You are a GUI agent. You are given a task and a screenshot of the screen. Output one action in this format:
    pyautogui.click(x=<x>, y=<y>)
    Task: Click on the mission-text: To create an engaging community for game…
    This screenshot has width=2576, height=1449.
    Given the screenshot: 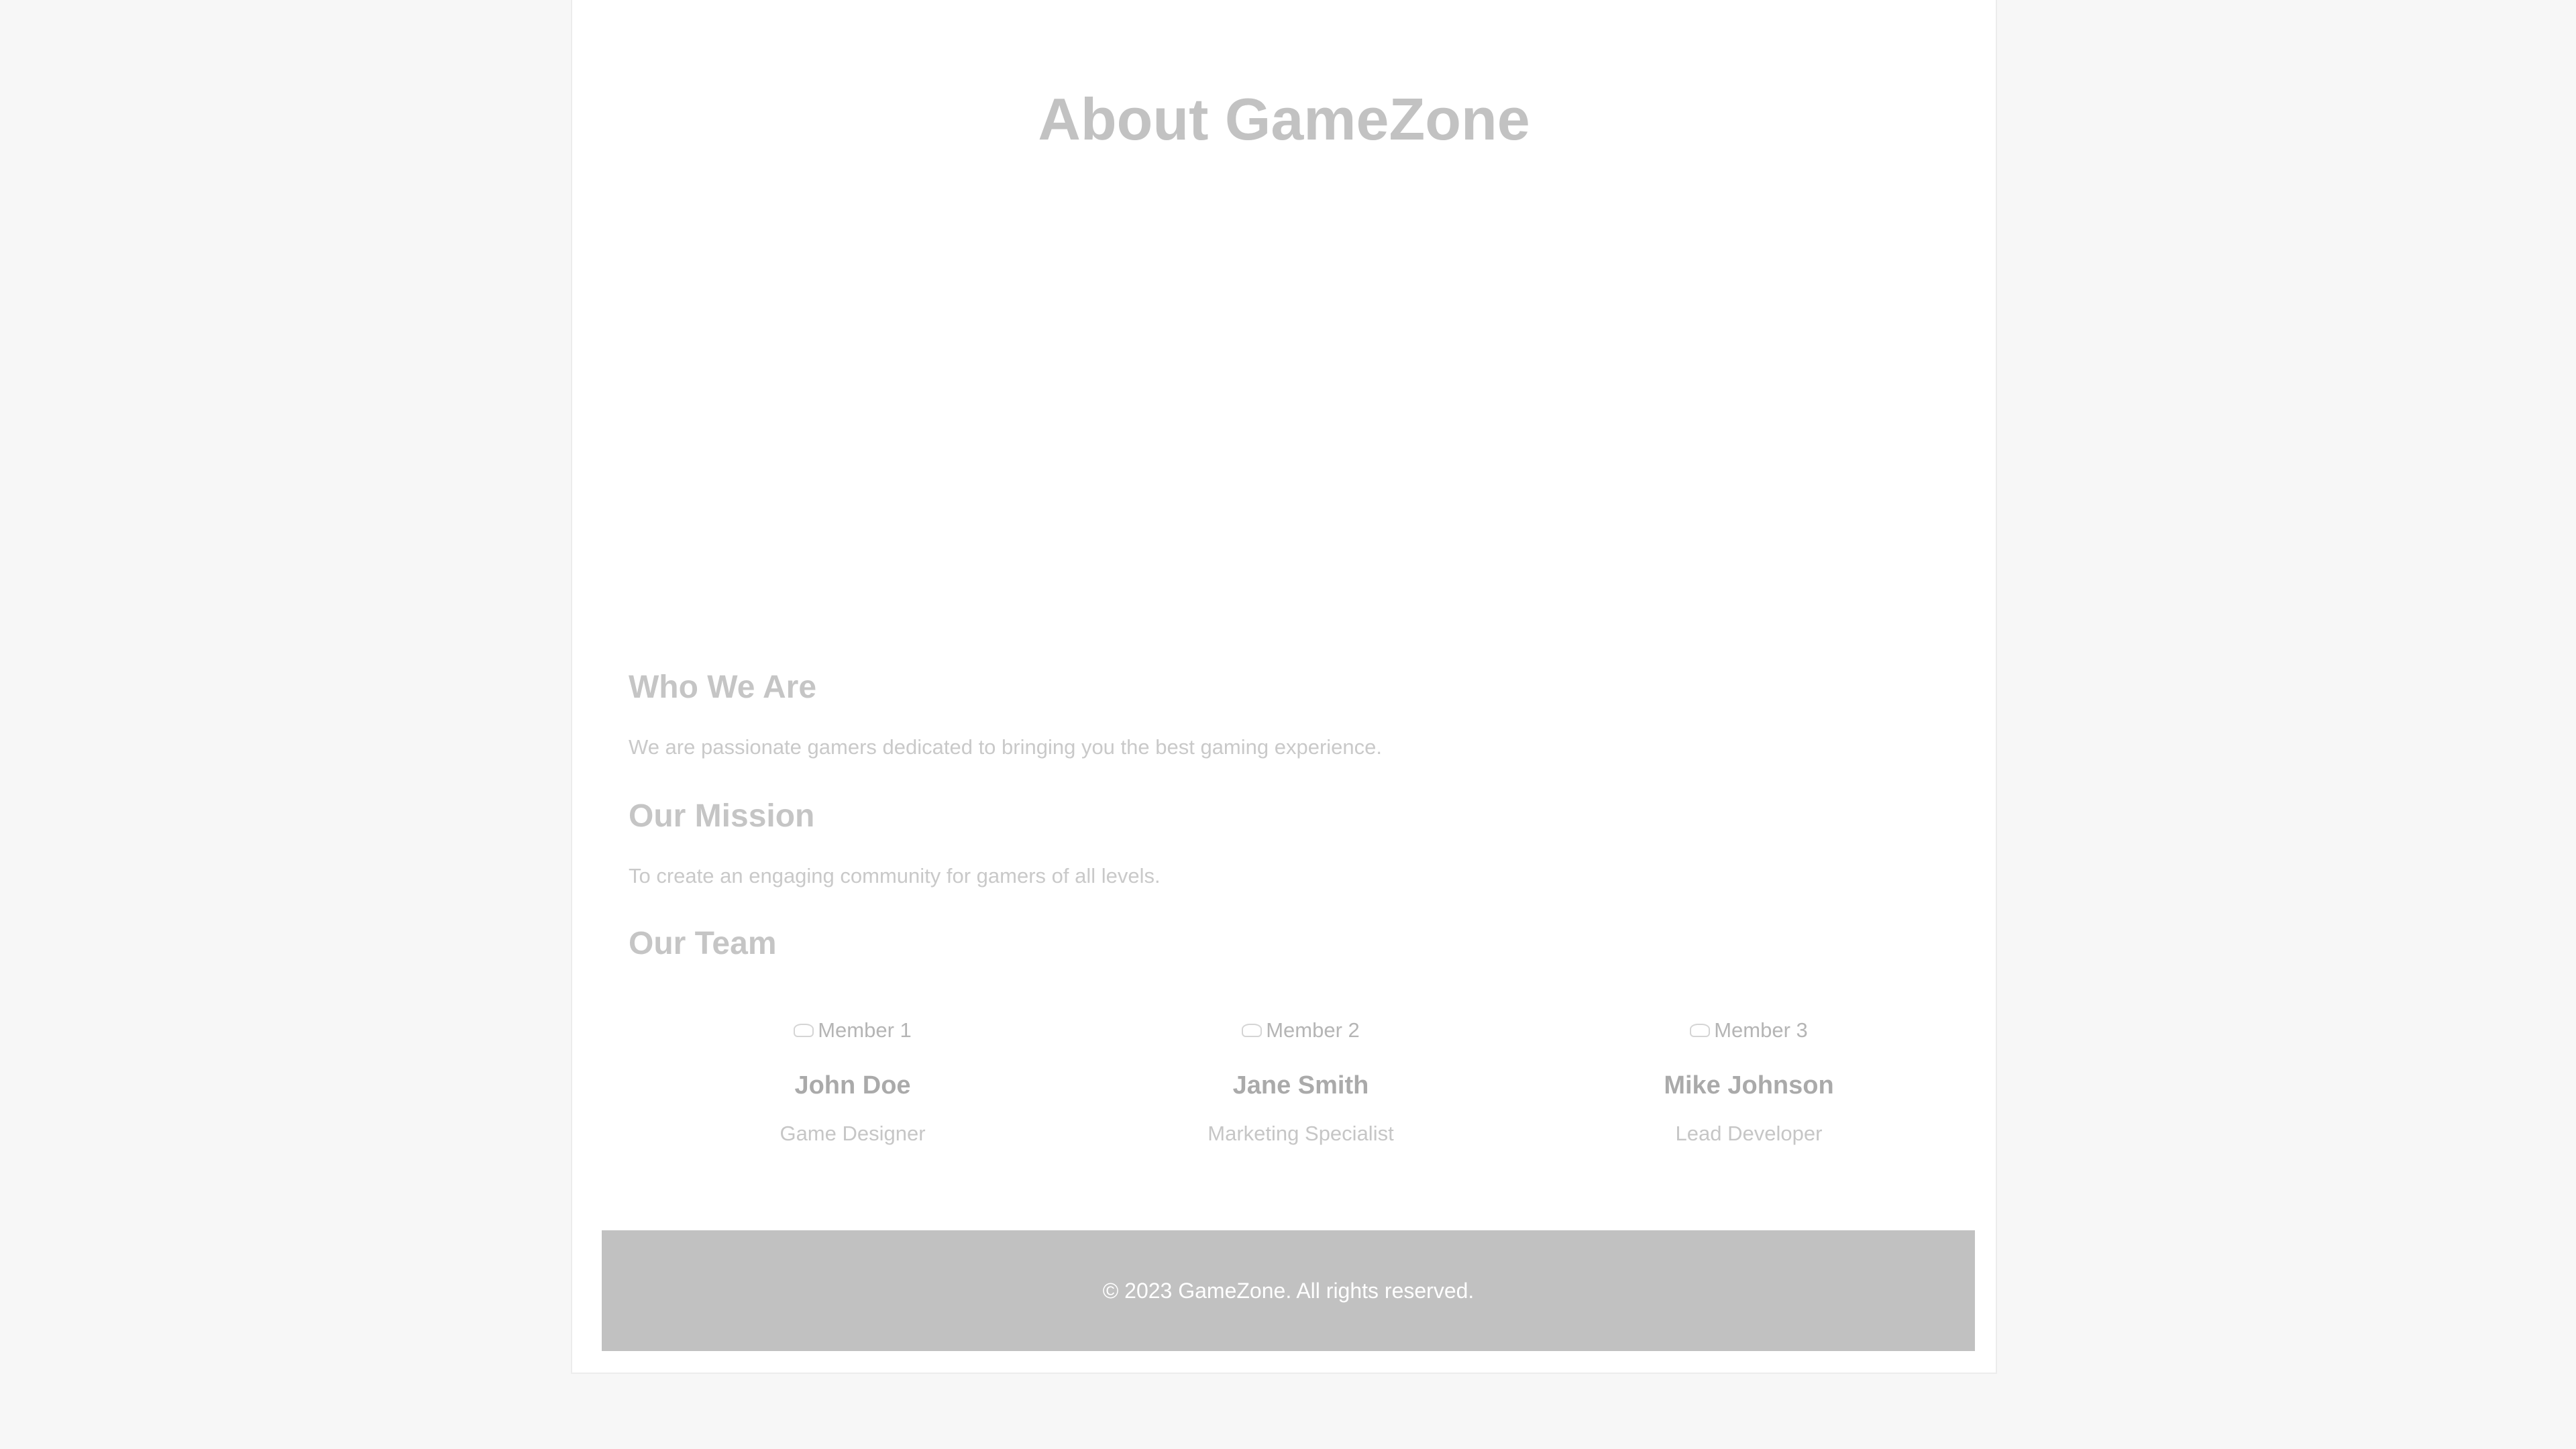 What is the action you would take?
    pyautogui.click(x=895, y=876)
    